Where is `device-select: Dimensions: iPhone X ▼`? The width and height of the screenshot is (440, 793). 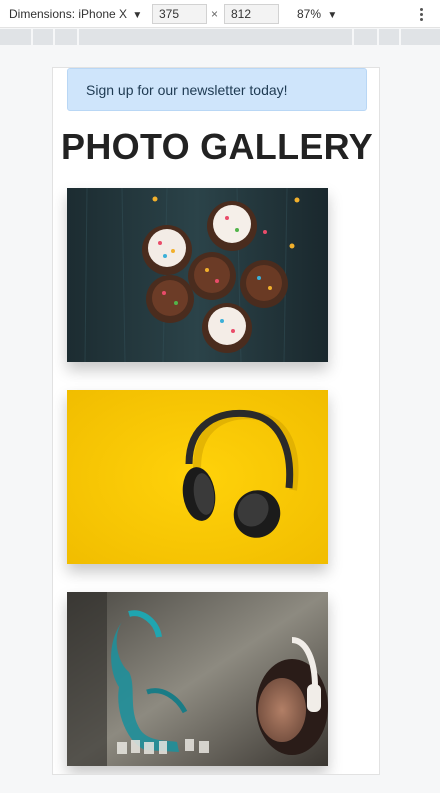 device-select: Dimensions: iPhone X ▼ is located at coordinates (75, 14).